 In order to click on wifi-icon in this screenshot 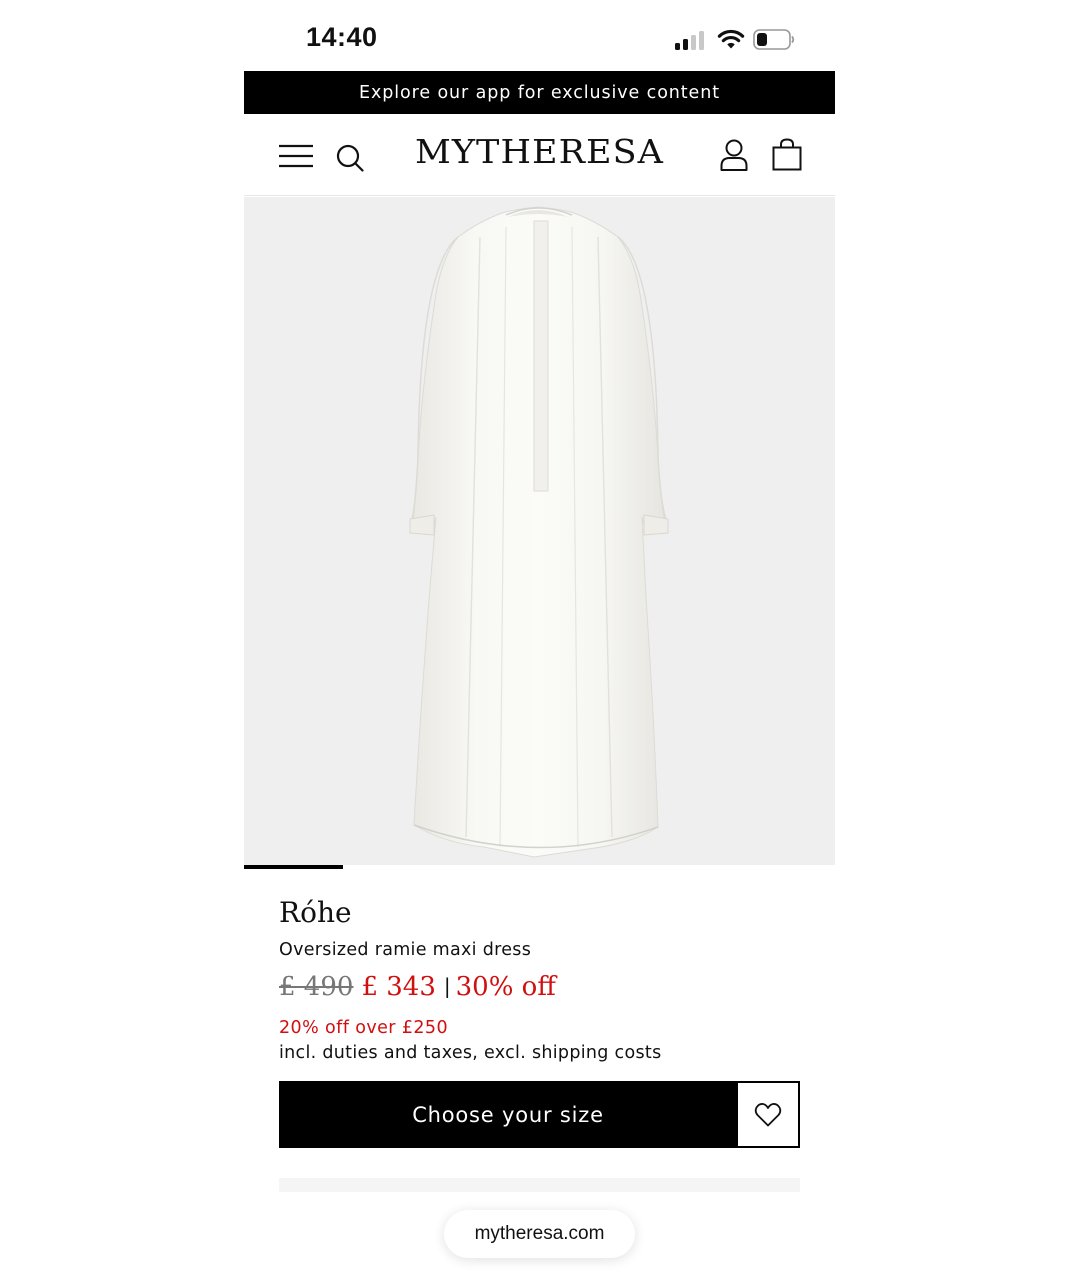, I will do `click(731, 39)`.